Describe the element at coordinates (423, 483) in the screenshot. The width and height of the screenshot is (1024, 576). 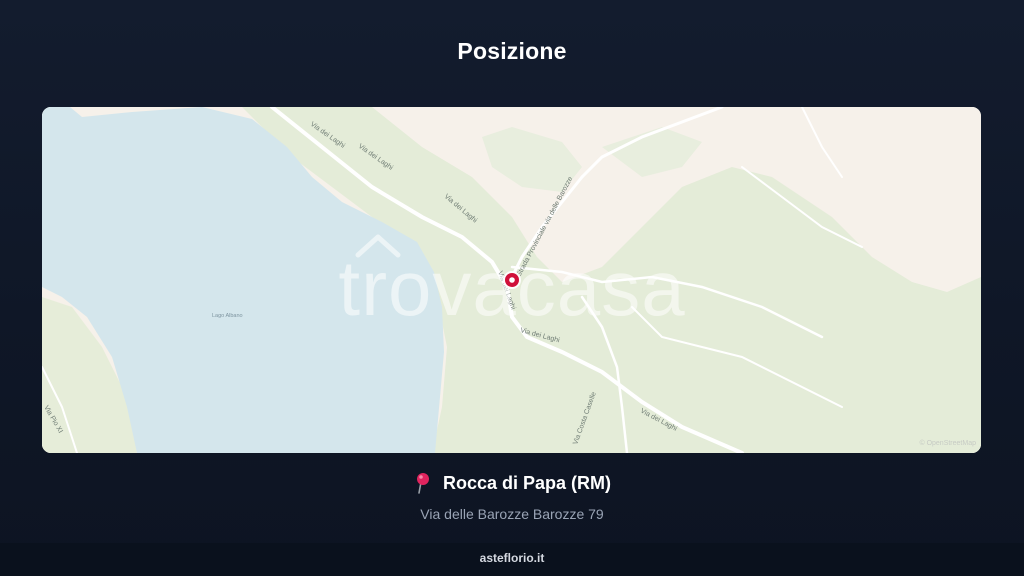
I see `round-pushpin-icon` at that location.